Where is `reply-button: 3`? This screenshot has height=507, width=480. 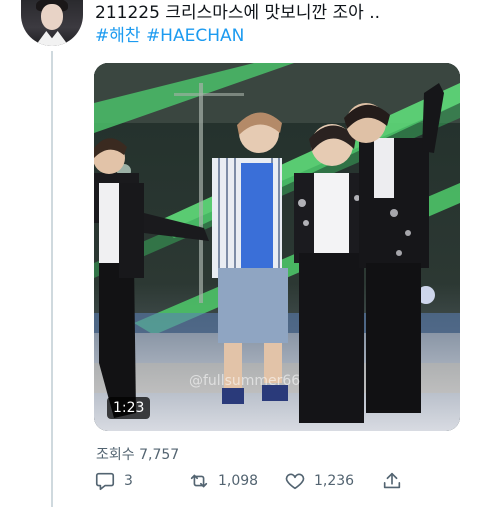
reply-button: 3 is located at coordinates (113, 481).